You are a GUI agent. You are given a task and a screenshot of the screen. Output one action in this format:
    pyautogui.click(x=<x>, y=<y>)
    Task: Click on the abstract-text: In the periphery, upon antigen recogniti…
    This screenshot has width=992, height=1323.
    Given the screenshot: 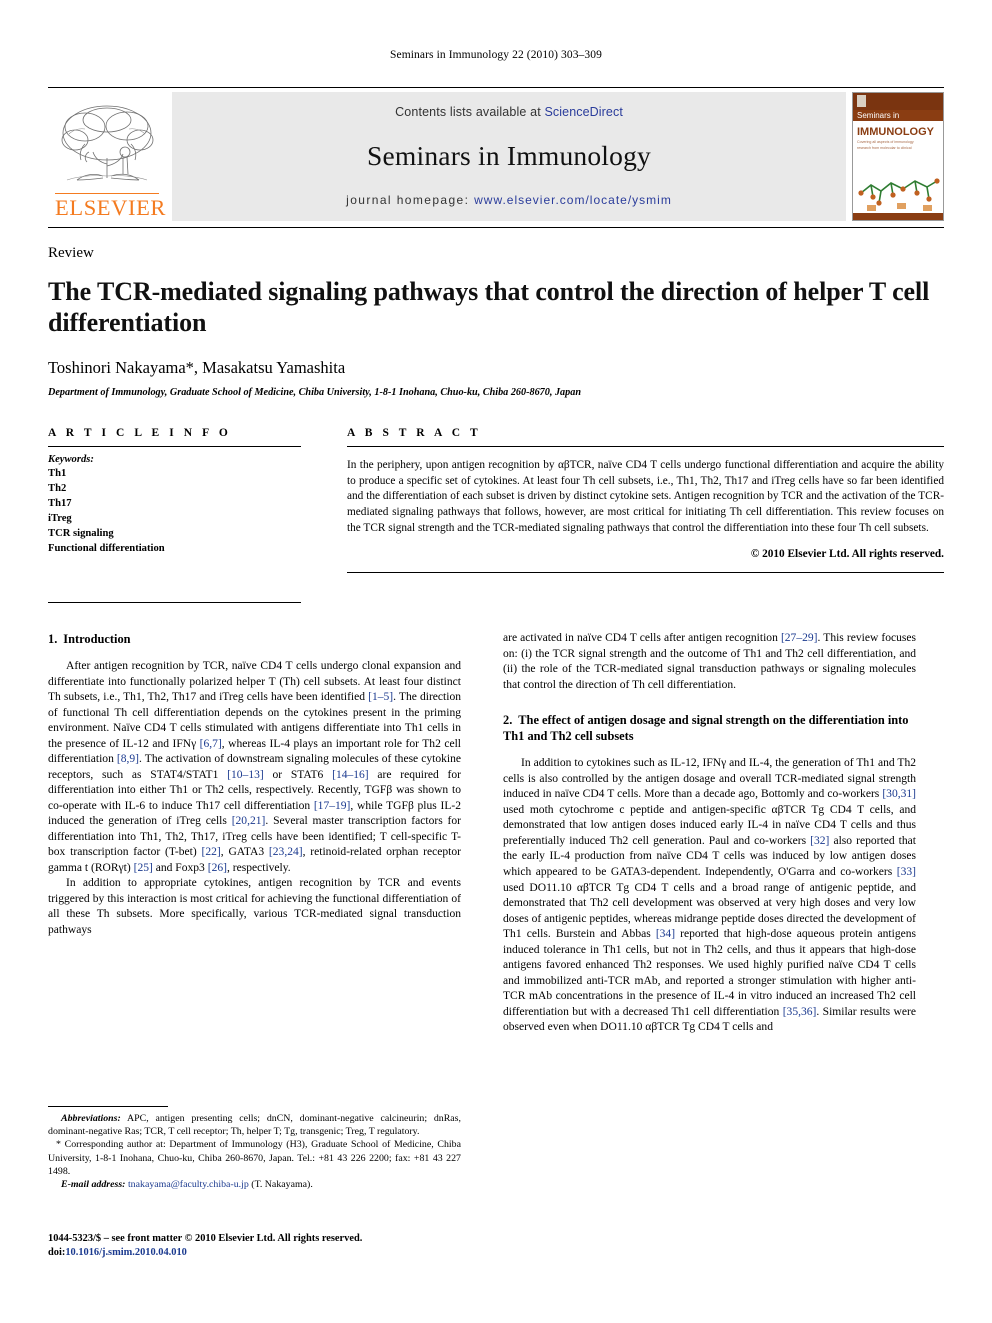 What is the action you would take?
    pyautogui.click(x=645, y=496)
    